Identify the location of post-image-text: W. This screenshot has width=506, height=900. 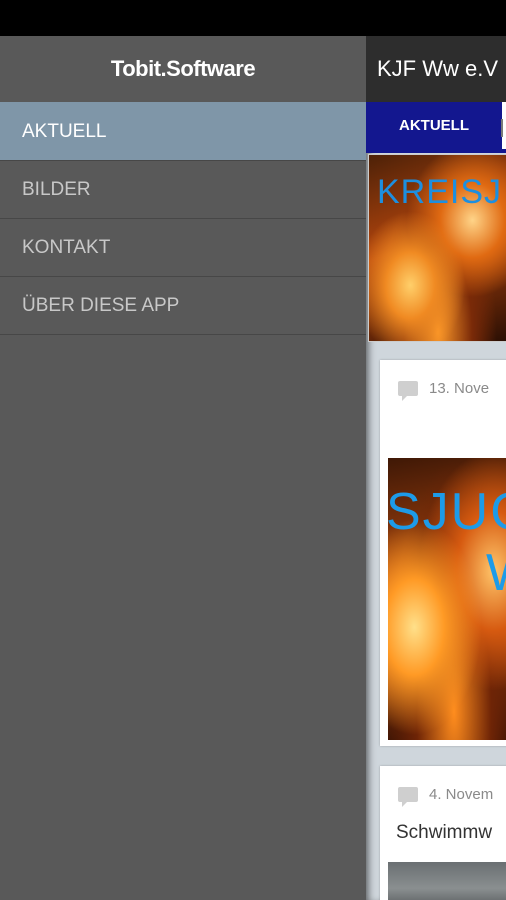
(496, 573).